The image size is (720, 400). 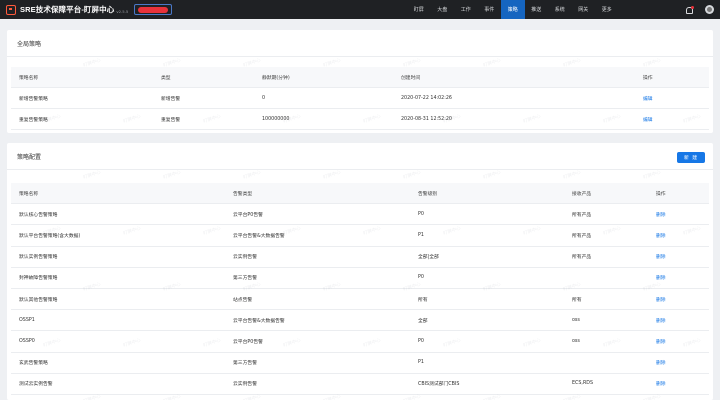 I want to click on nav-item: 网关, so click(x=584, y=9).